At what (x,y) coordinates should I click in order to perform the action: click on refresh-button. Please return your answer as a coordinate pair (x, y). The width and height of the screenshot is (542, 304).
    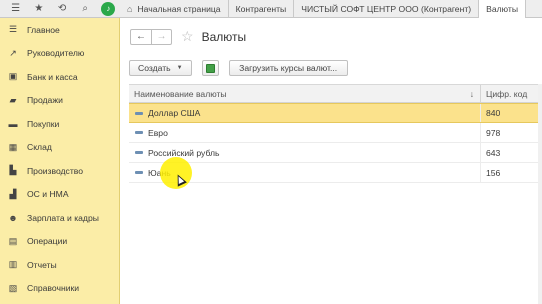
    Looking at the image, I should click on (210, 68).